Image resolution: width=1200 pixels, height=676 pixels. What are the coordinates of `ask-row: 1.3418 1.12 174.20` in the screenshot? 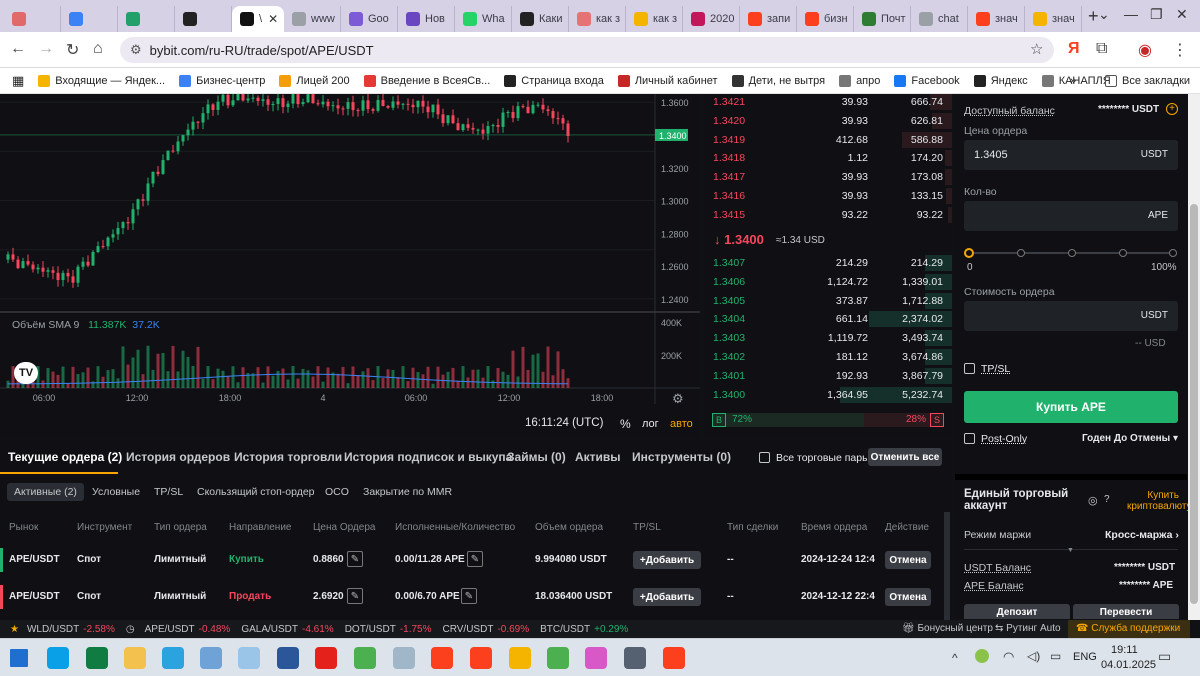 It's located at (828, 158).